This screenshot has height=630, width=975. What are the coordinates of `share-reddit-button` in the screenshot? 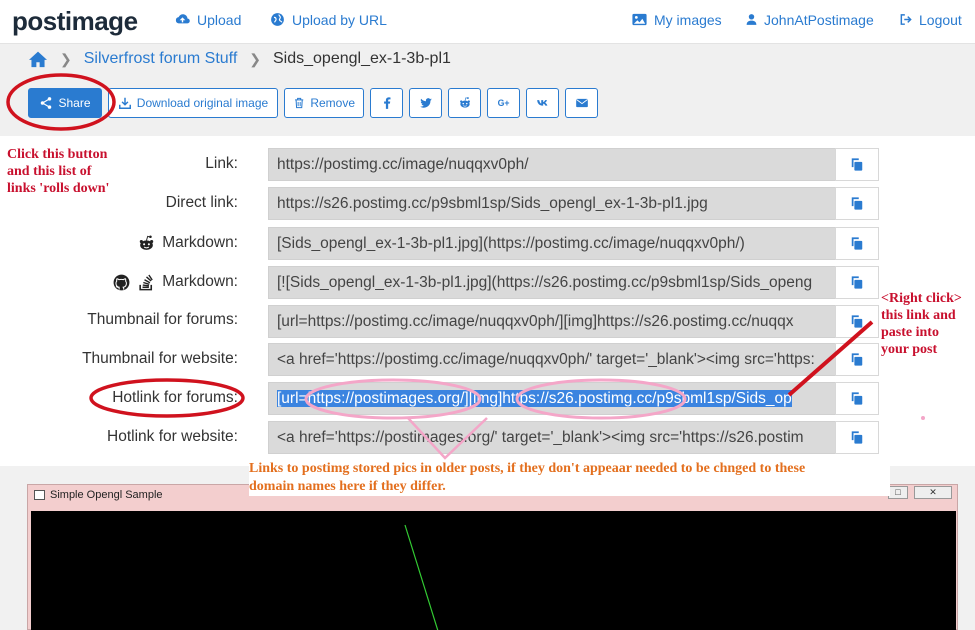 It's located at (464, 103).